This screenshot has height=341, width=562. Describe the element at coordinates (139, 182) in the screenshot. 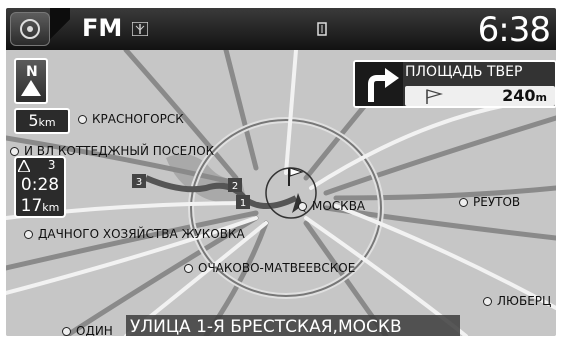

I see `waypoint-3-label: 3` at that location.